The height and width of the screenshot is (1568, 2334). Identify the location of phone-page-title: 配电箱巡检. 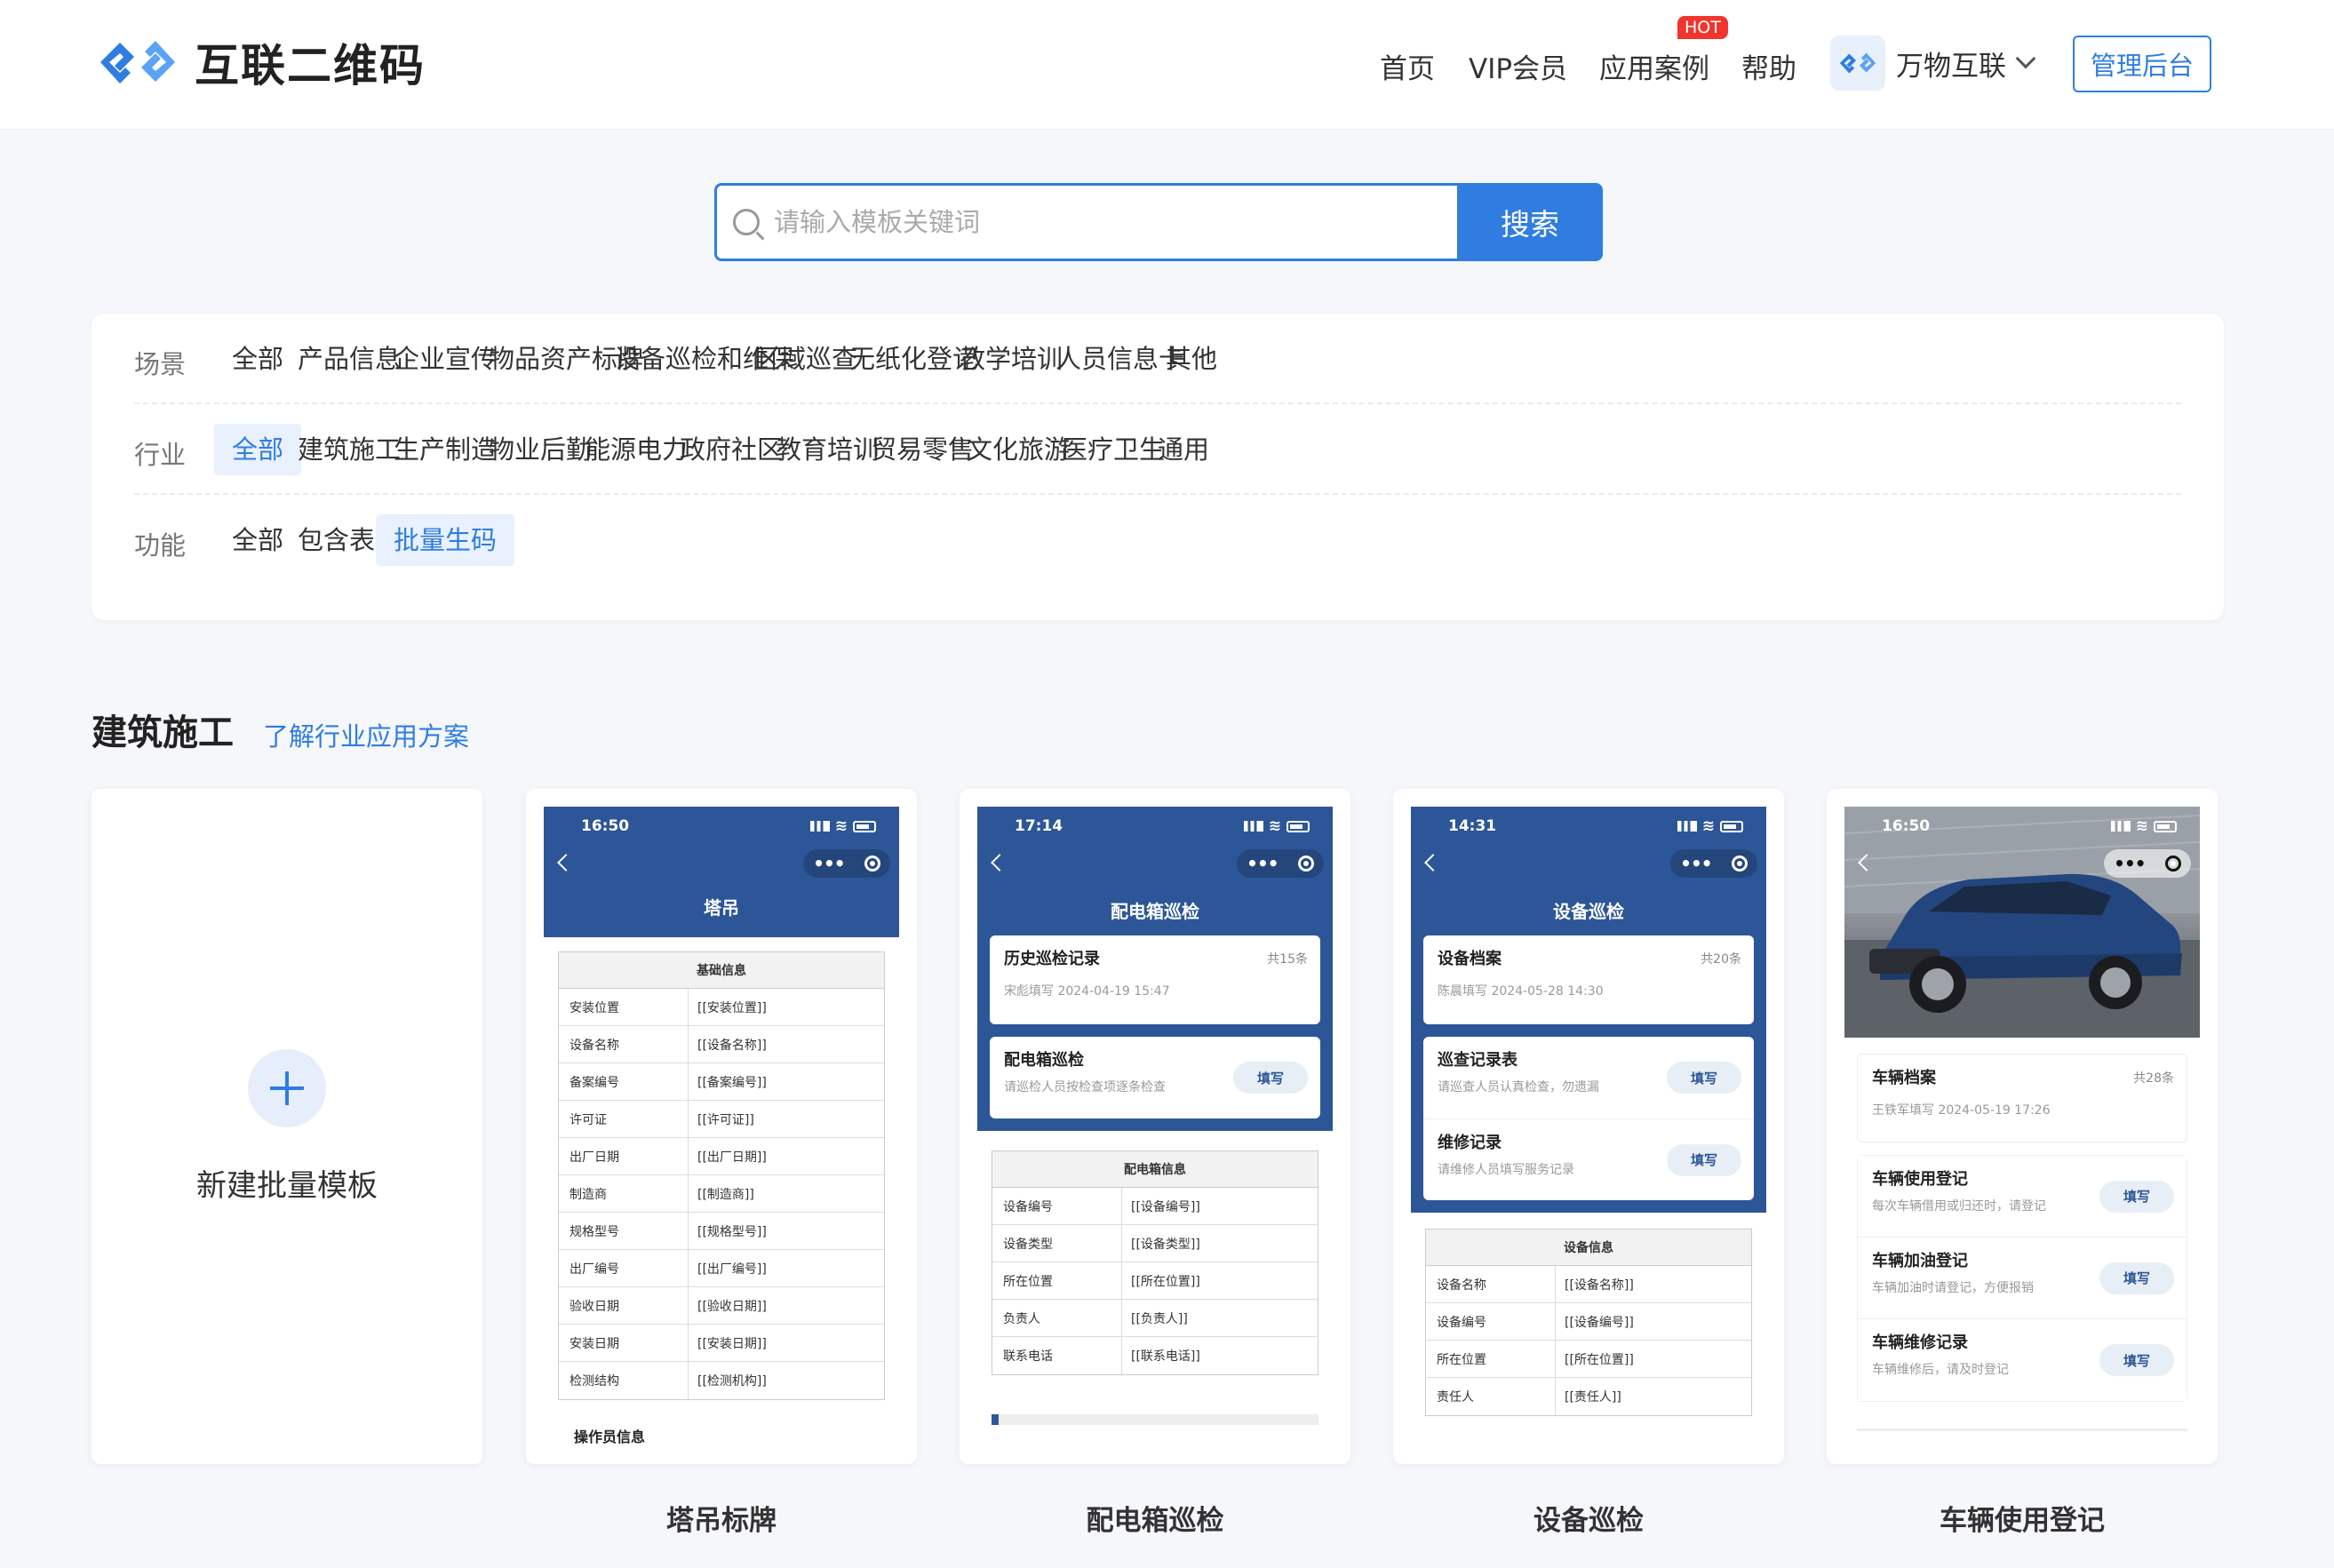
(1155, 912).